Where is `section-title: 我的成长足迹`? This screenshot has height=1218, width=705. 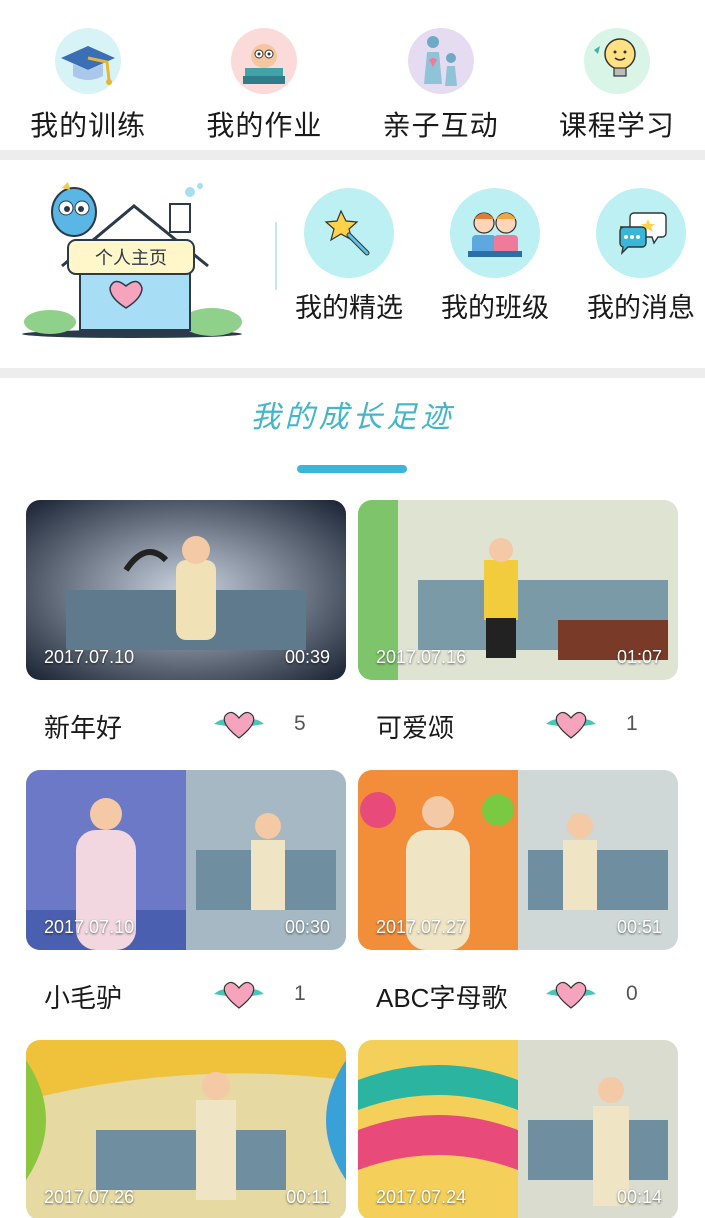 section-title: 我的成长足迹 is located at coordinates (352, 417).